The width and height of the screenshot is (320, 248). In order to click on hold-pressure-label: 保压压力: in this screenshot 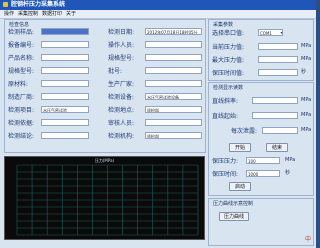, I will do `click(225, 161)`.